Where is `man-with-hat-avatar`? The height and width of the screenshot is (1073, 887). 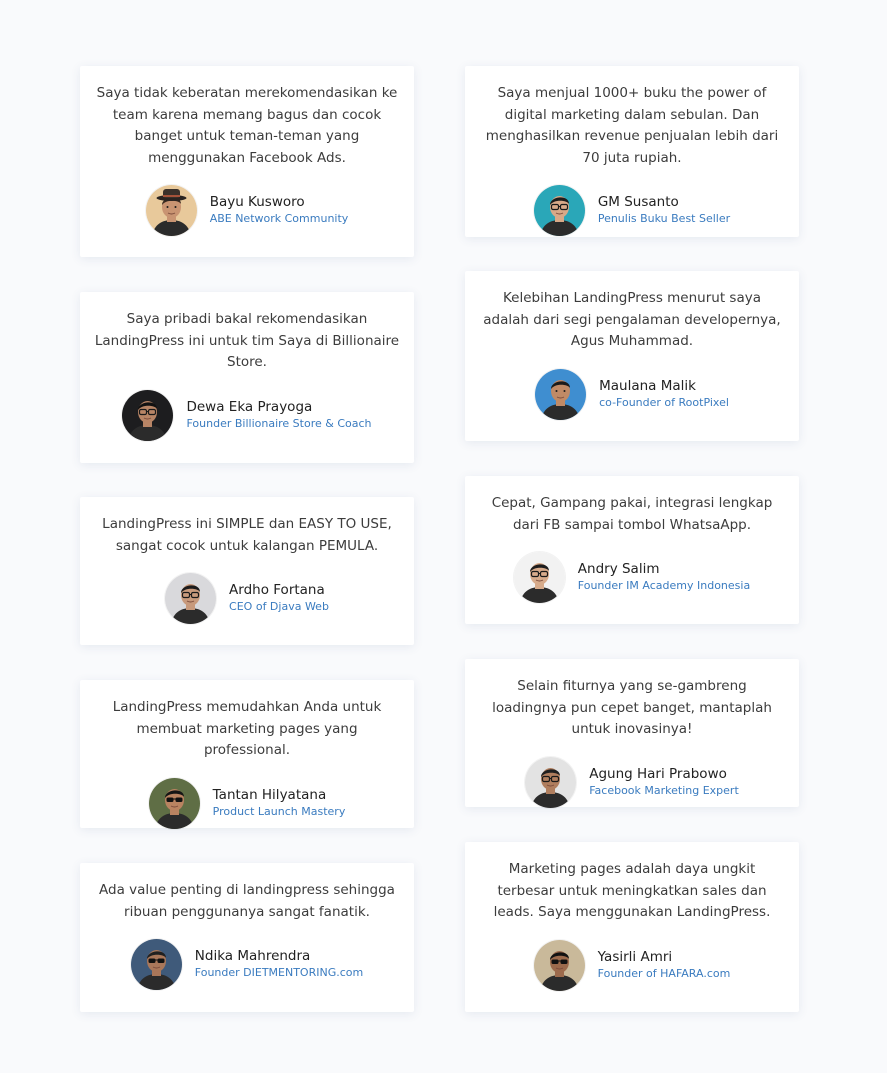
man-with-hat-avatar is located at coordinates (171, 210).